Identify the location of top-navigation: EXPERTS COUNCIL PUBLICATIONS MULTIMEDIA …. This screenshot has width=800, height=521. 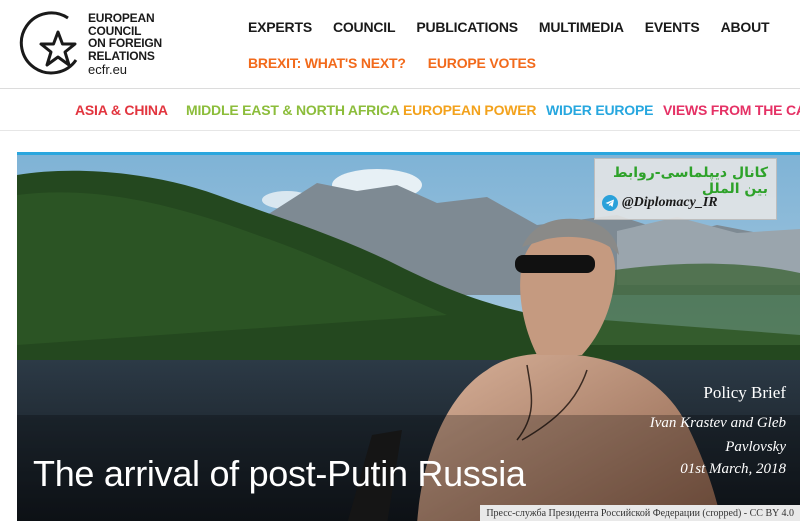
(519, 27).